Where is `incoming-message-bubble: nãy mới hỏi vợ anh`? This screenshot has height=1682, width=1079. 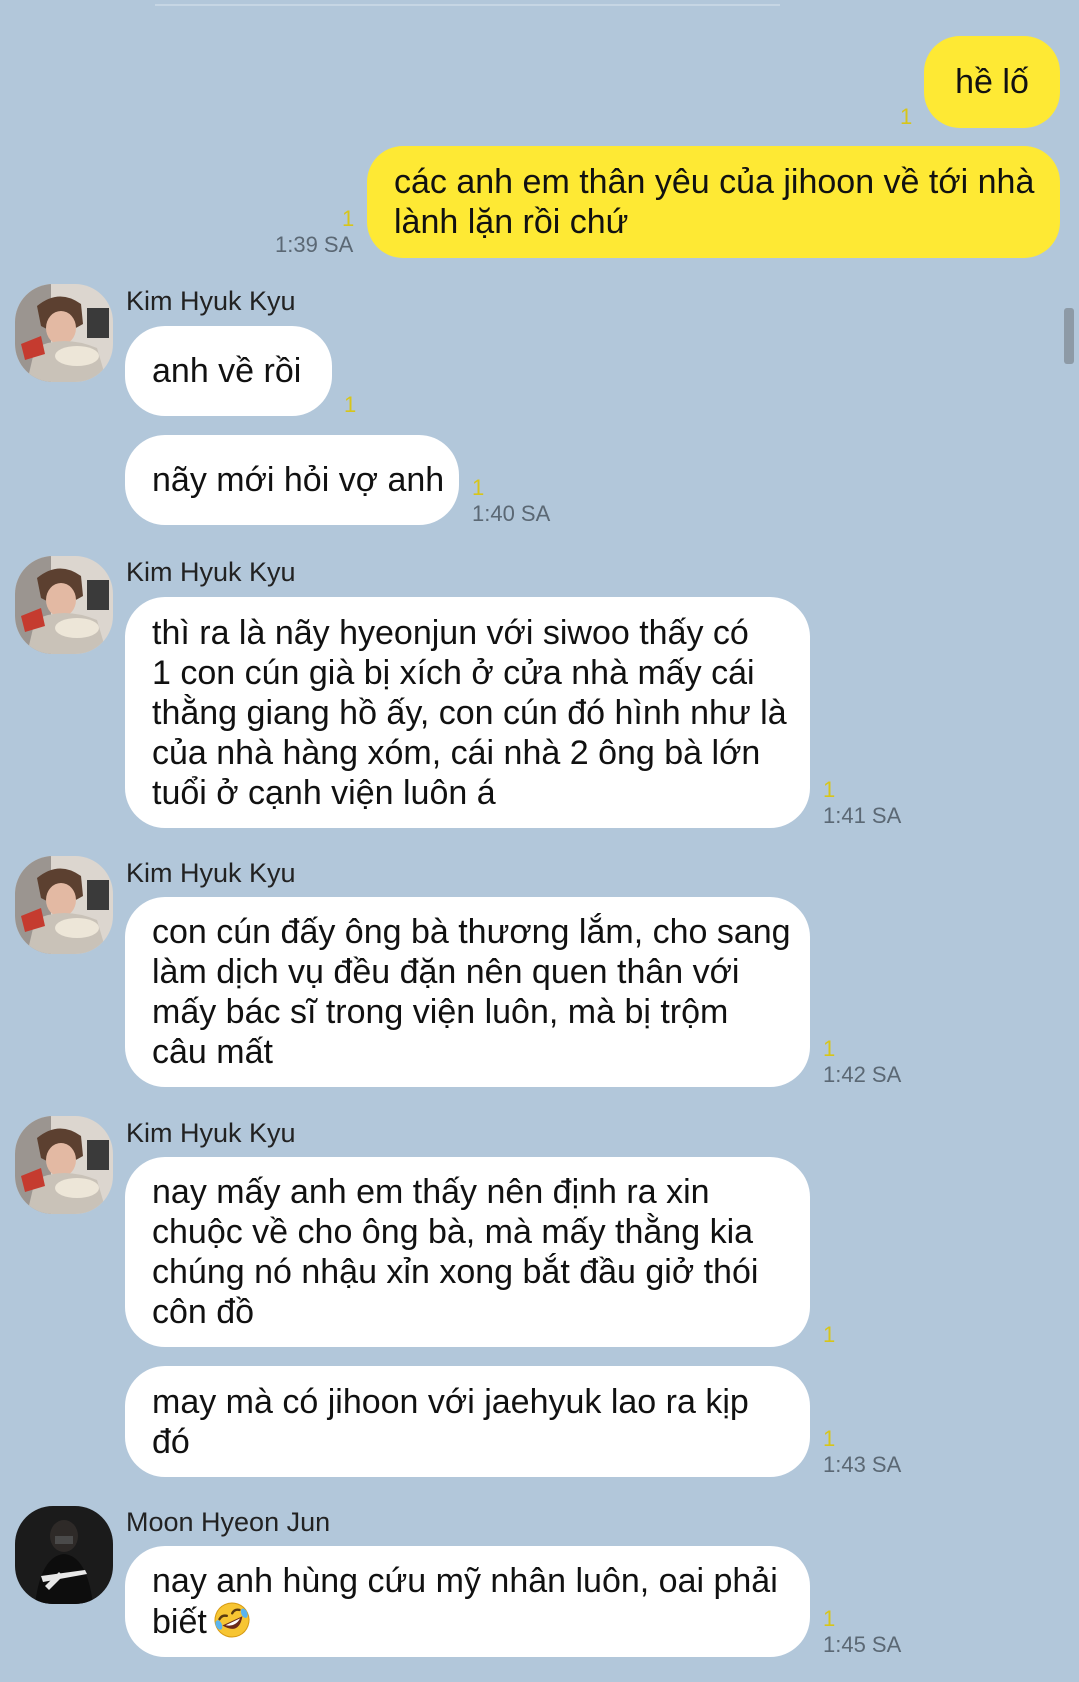 incoming-message-bubble: nãy mới hỏi vợ anh is located at coordinates (292, 480).